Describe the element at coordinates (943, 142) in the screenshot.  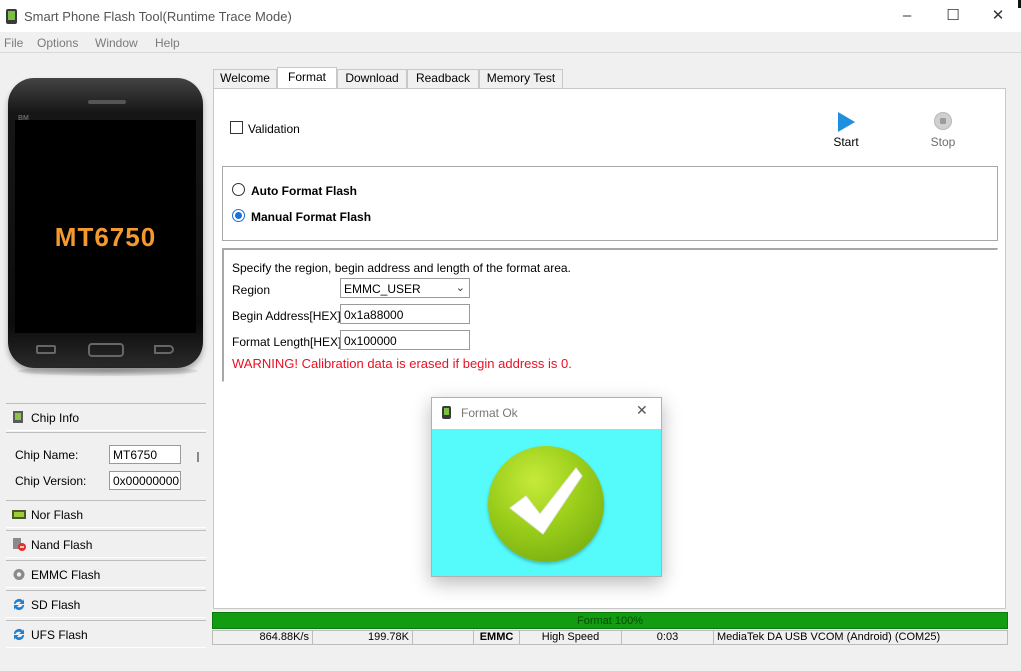
I see `stop-label: Stop` at that location.